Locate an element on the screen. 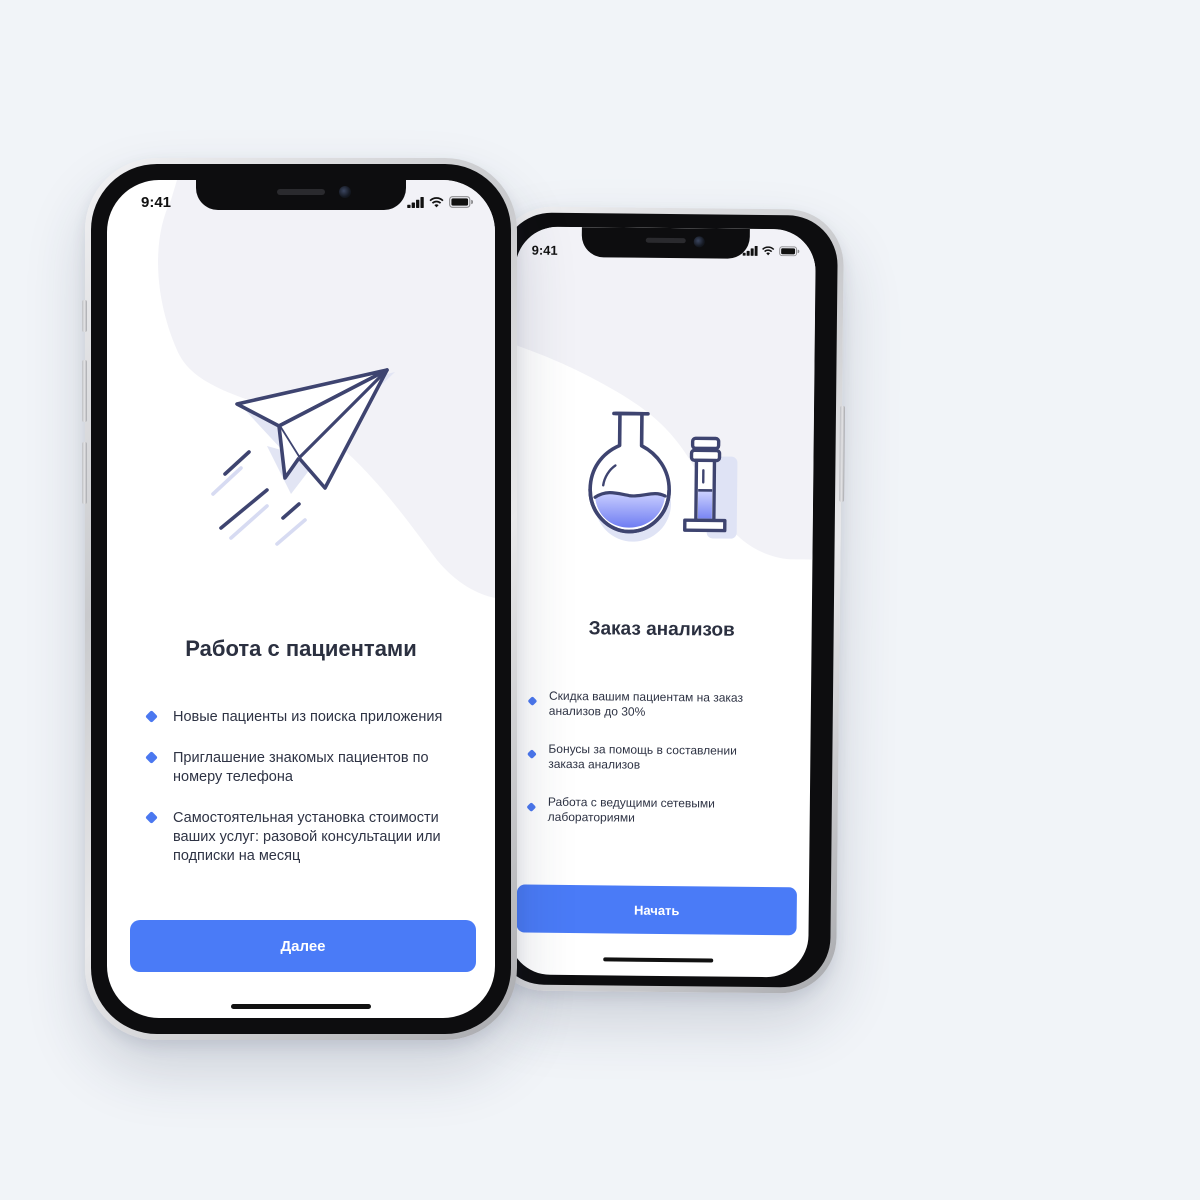 Image resolution: width=1200 pixels, height=1200 pixels. next-button: Далее is located at coordinates (303, 946).